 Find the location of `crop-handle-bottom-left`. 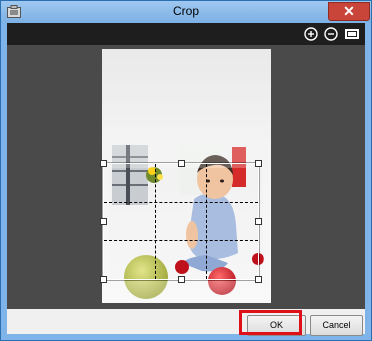

crop-handle-bottom-left is located at coordinates (103, 279).